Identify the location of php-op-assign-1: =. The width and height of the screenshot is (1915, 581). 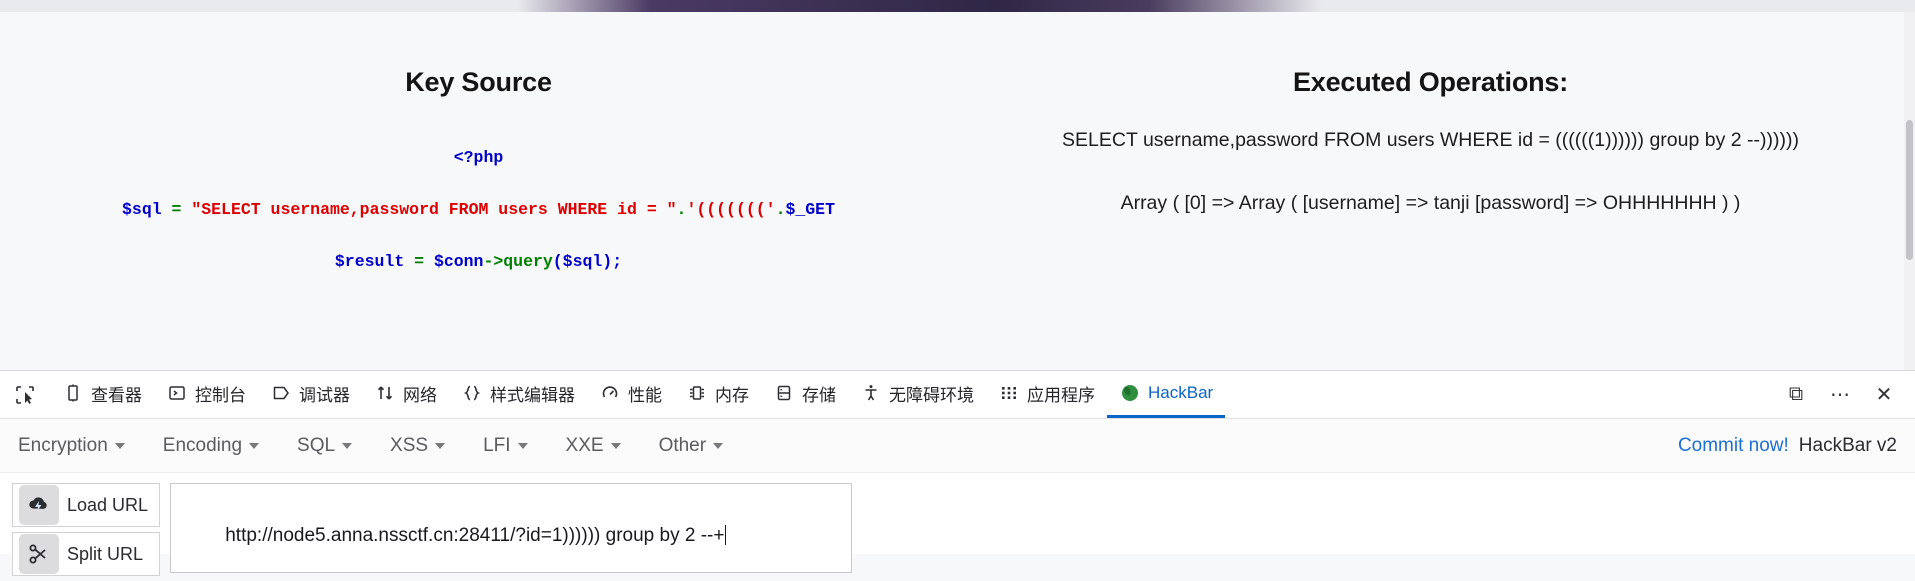
(176, 209).